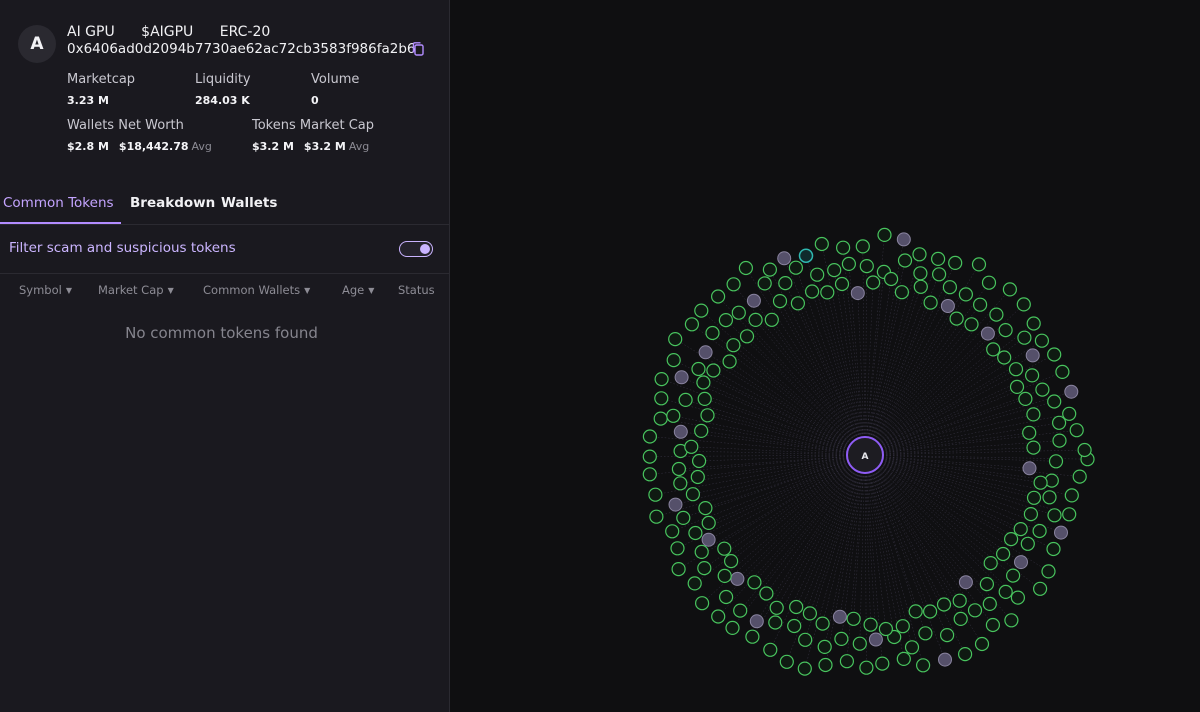  Describe the element at coordinates (249, 205) in the screenshot. I see `tab-wallets: Wallets` at that location.